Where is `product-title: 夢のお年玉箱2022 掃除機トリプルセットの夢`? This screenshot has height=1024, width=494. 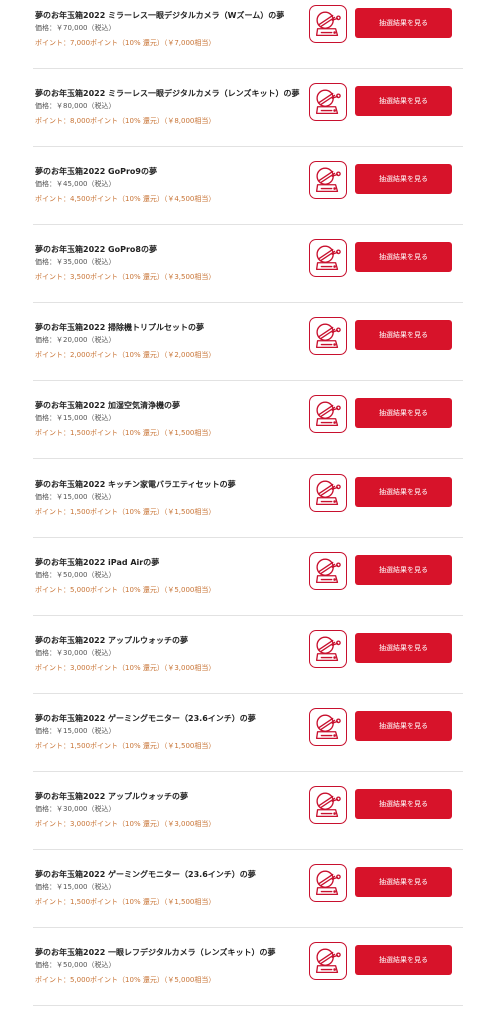 product-title: 夢のお年玉箱2022 掃除機トリプルセットの夢 is located at coordinates (120, 327).